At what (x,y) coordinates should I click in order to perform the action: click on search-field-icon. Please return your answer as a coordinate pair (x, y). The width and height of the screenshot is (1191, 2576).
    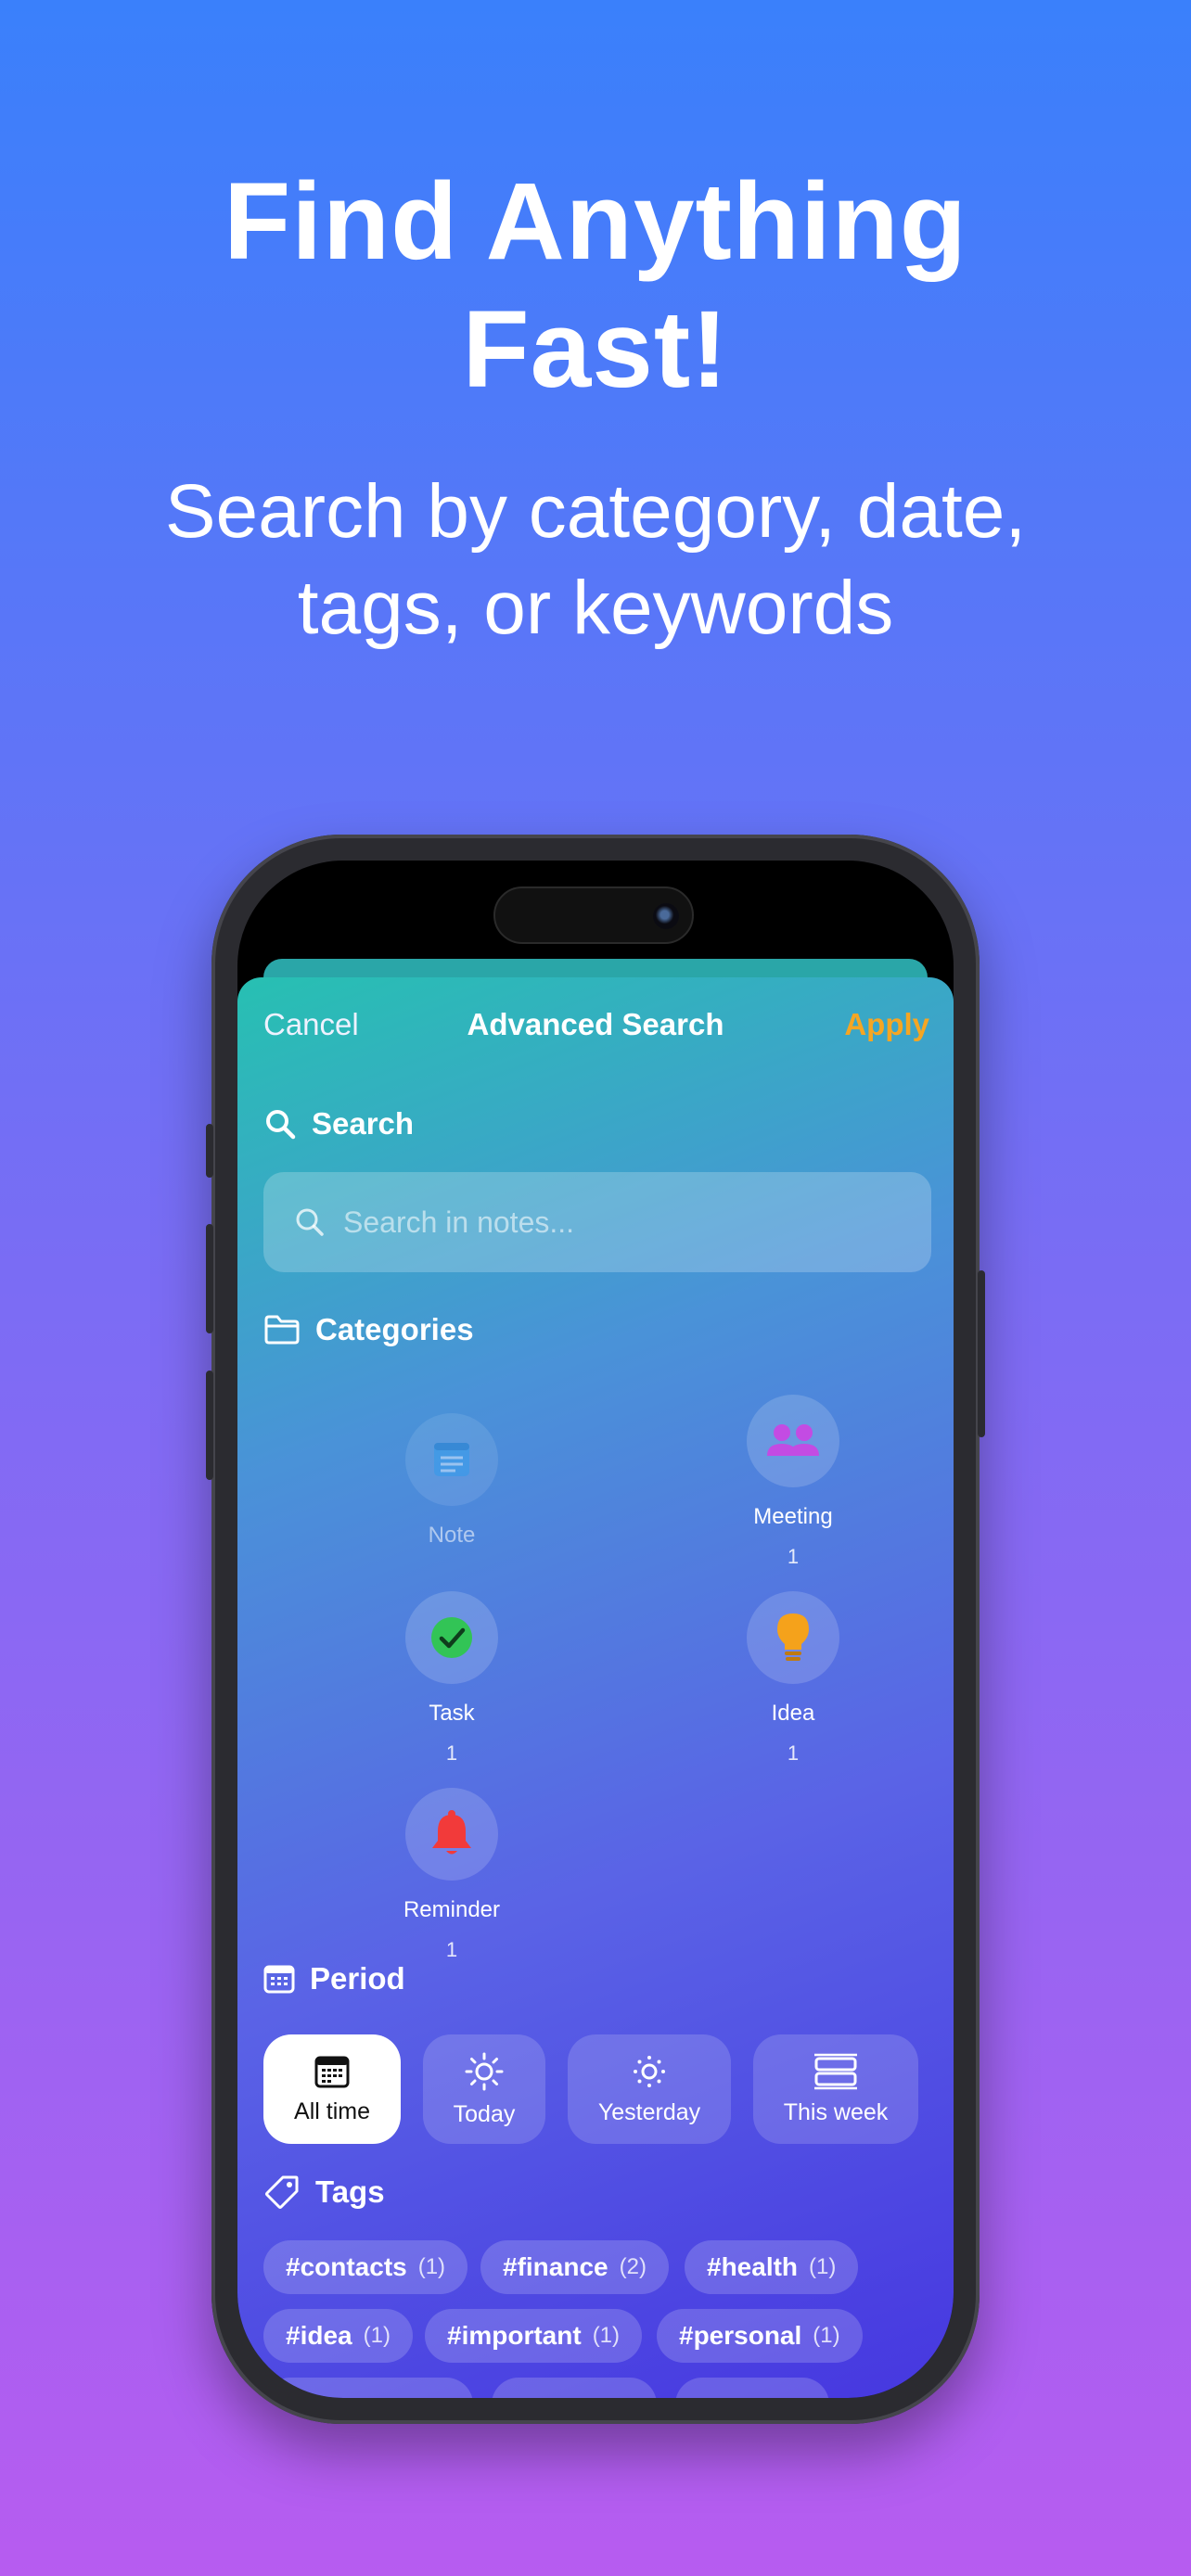
    Looking at the image, I should click on (310, 1222).